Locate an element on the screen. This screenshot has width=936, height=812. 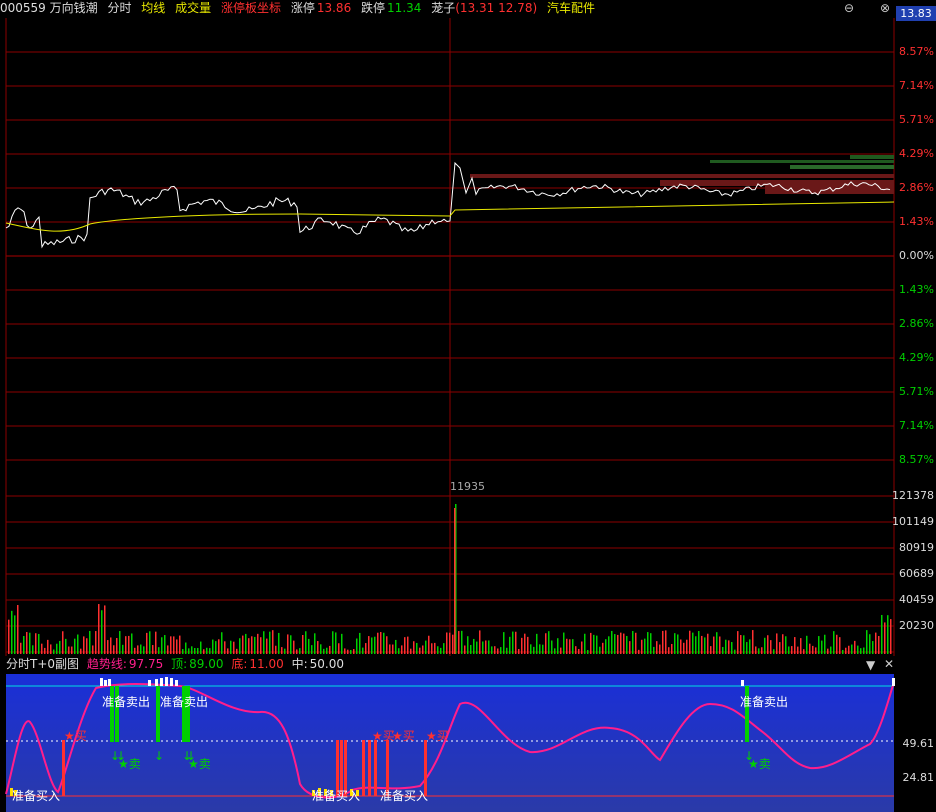
close-icon: ⊗ is located at coordinates (885, 8).